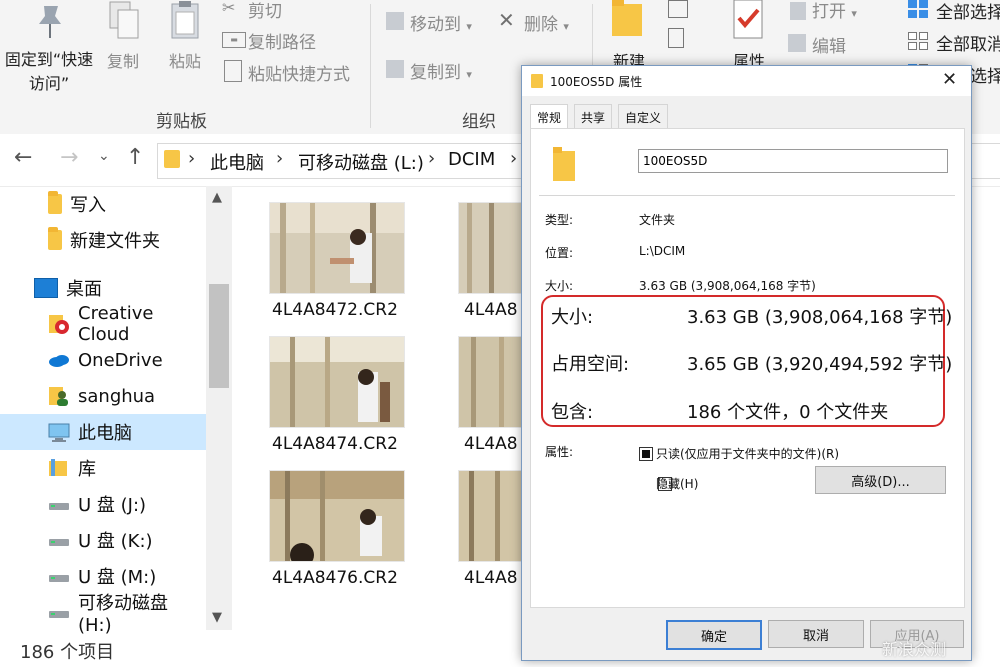 The height and width of the screenshot is (667, 1000). I want to click on edit-icon, so click(797, 43).